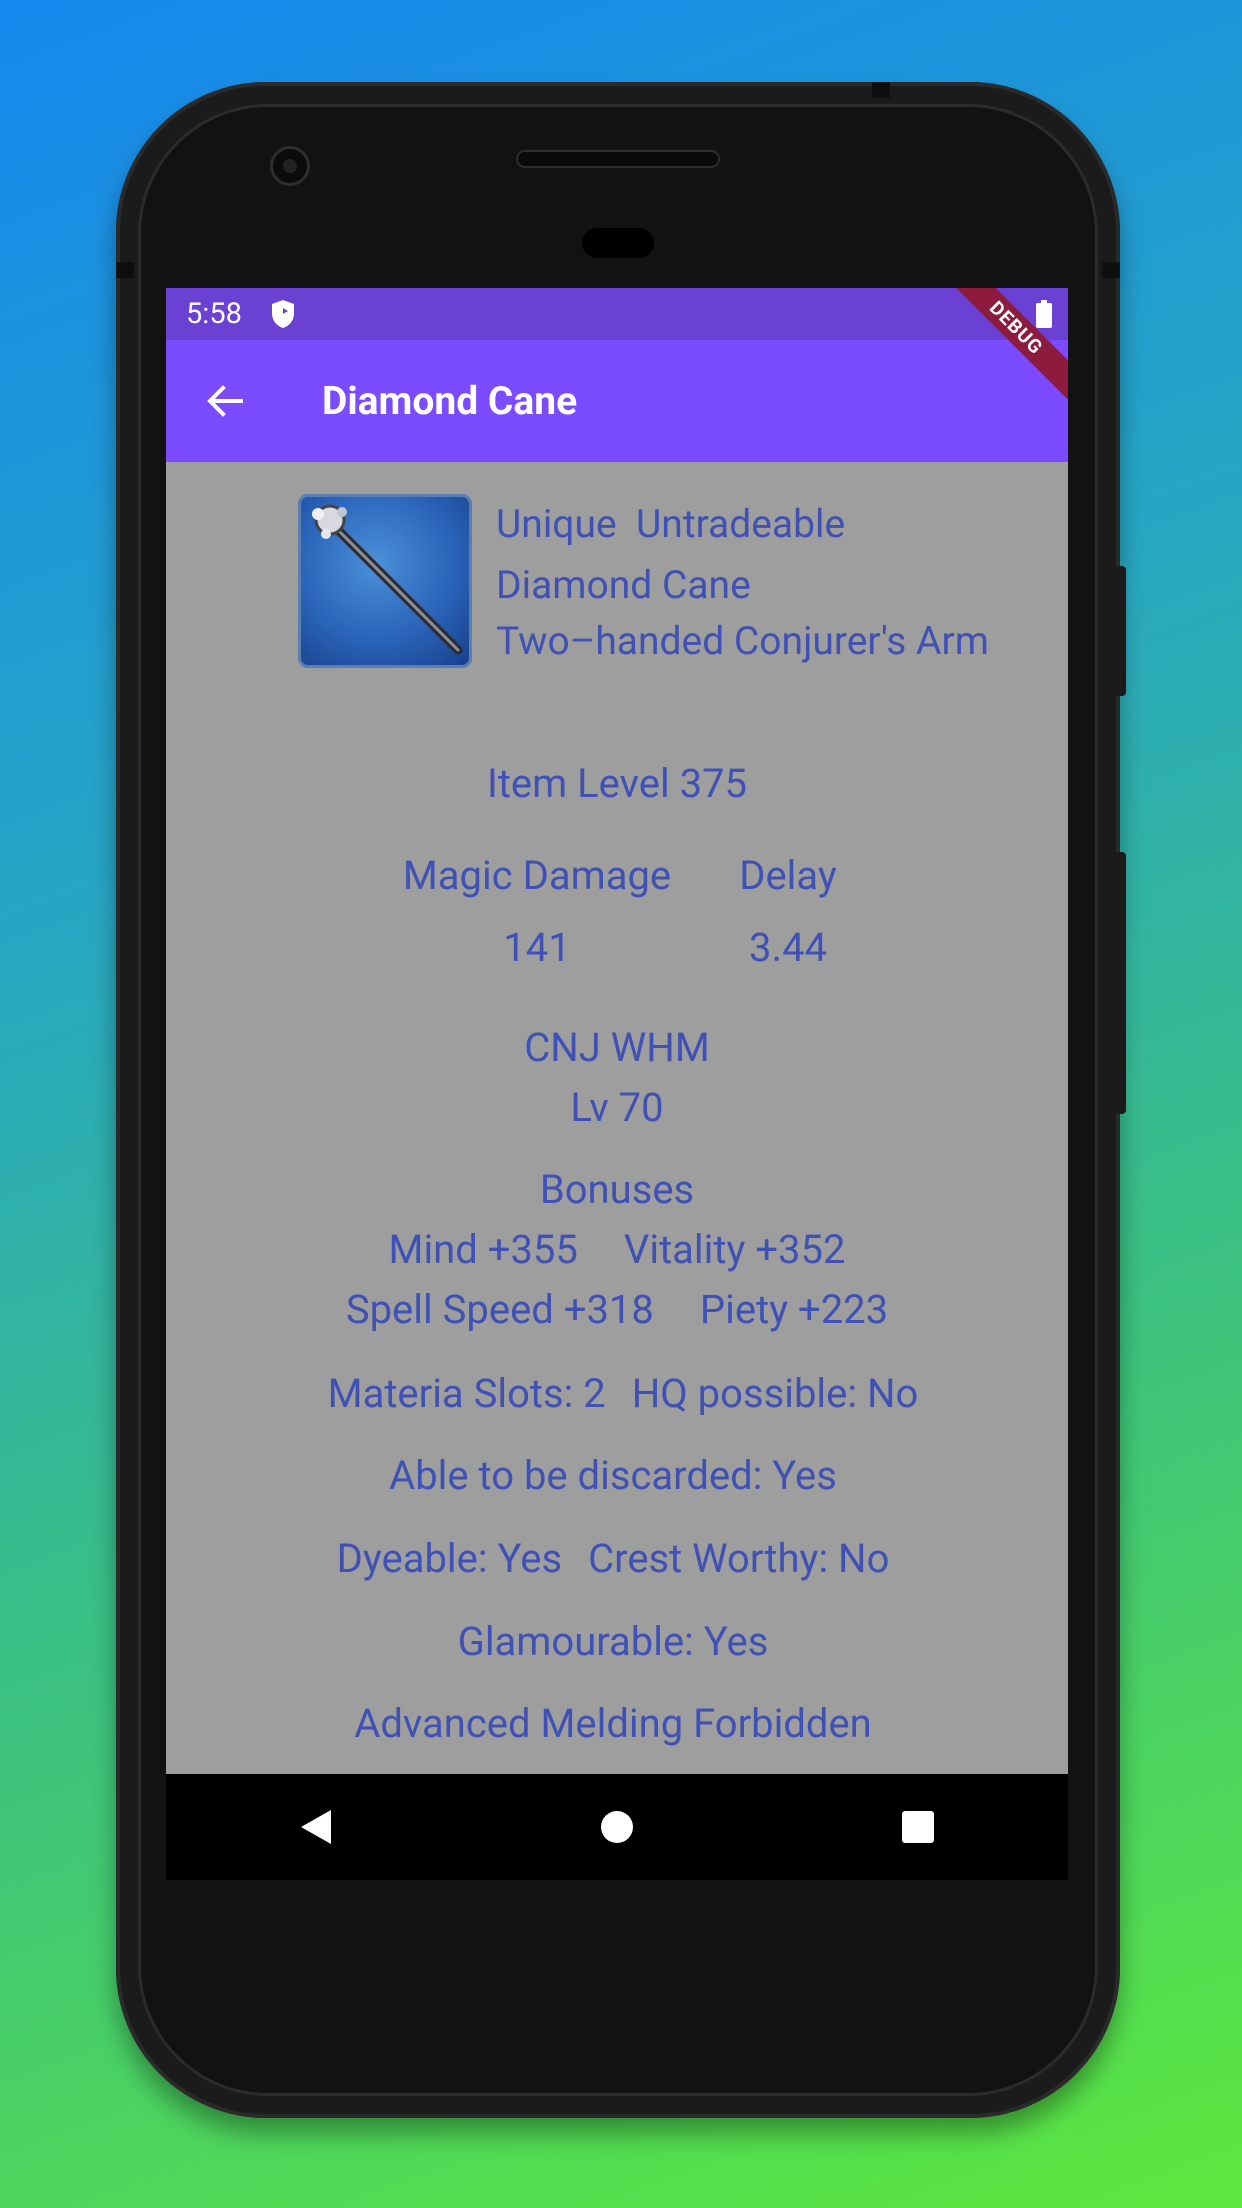 This screenshot has width=1242, height=2208. Describe the element at coordinates (617, 1047) in the screenshot. I see `job-classes: CNJ WHM` at that location.